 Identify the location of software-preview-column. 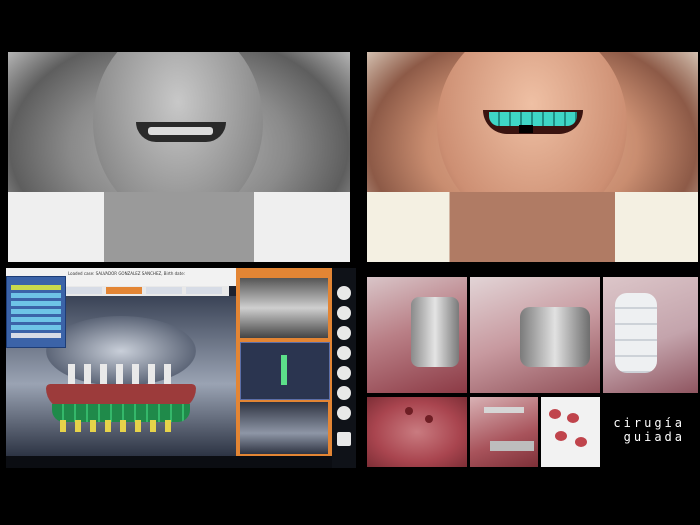
(284, 362).